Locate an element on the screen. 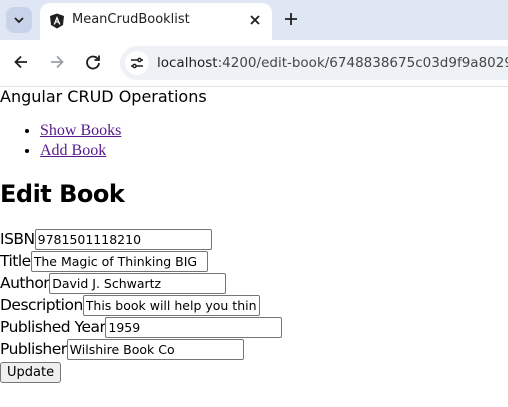 The width and height of the screenshot is (508, 407). isbn-label: ISBN is located at coordinates (17, 239).